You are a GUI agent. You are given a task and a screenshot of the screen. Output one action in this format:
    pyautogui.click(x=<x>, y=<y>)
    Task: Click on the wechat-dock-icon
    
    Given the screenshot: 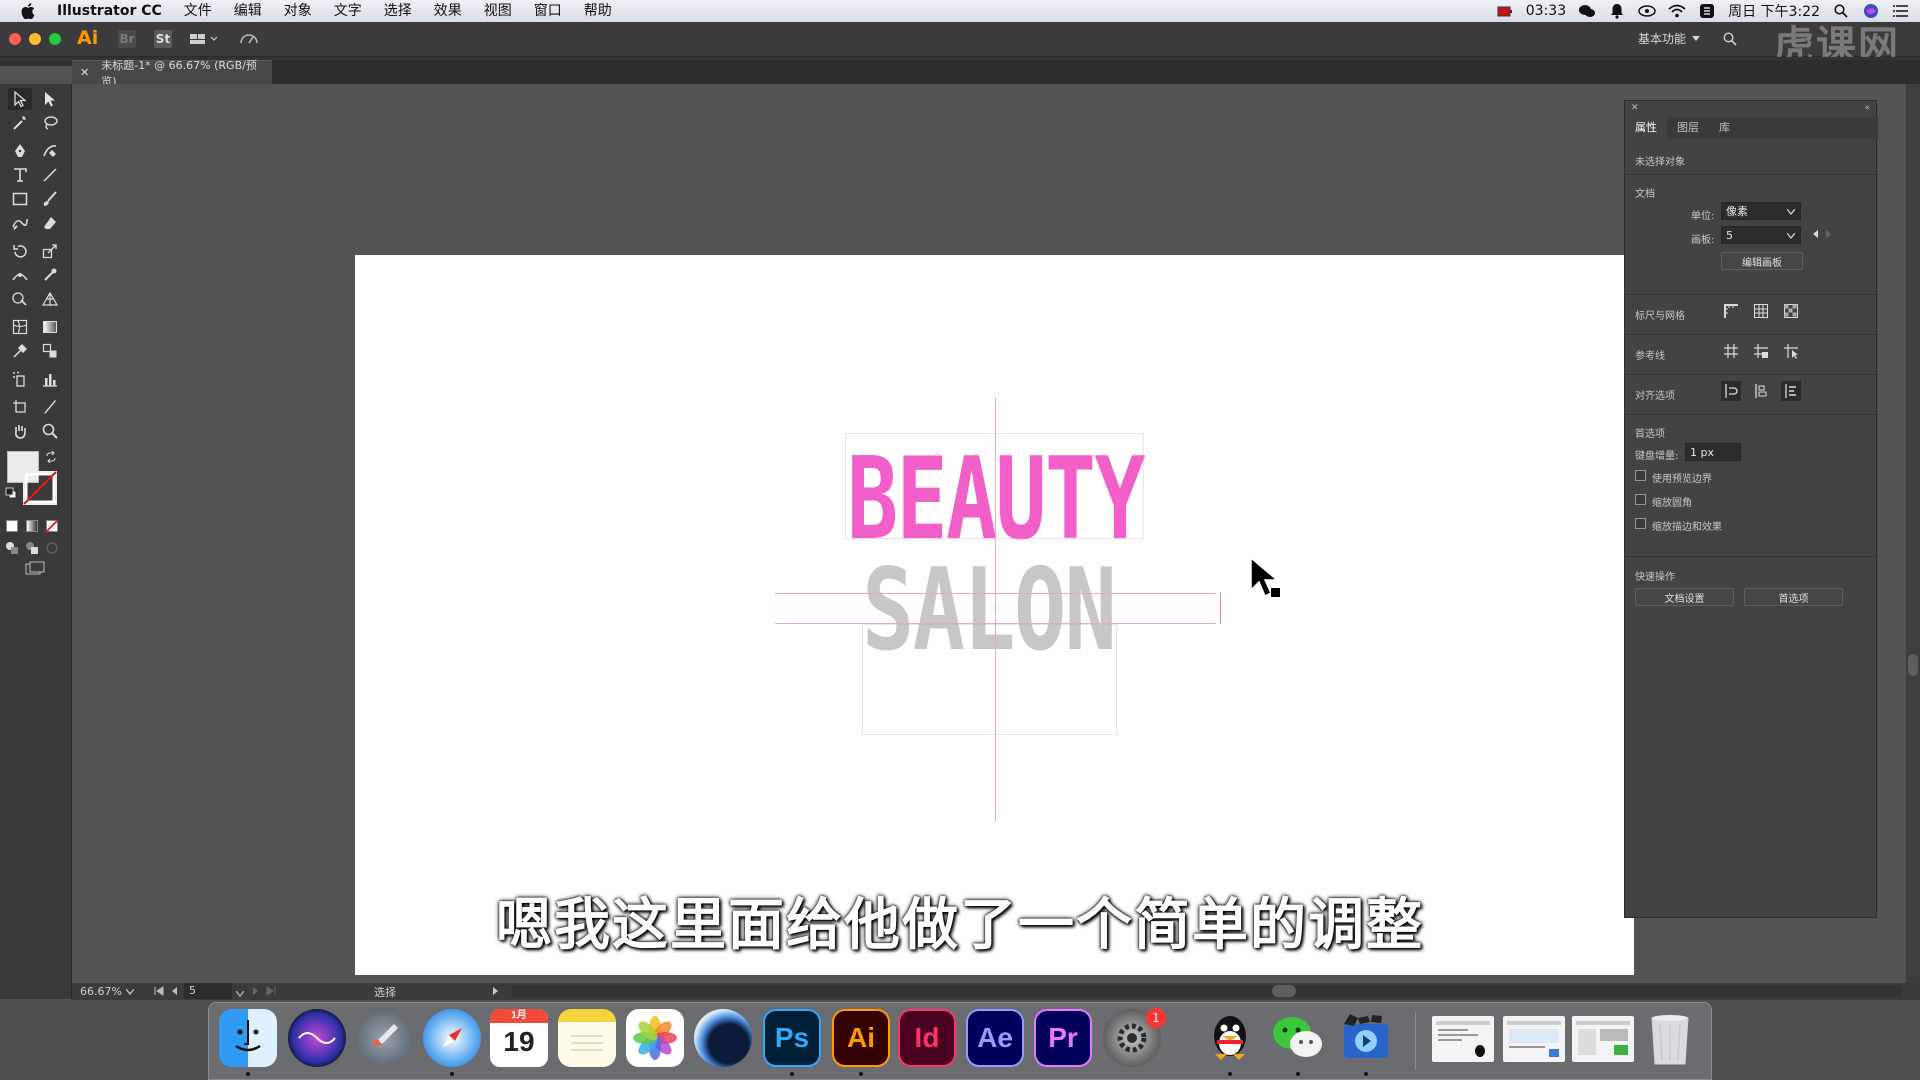 What is the action you would take?
    pyautogui.click(x=1298, y=1038)
    